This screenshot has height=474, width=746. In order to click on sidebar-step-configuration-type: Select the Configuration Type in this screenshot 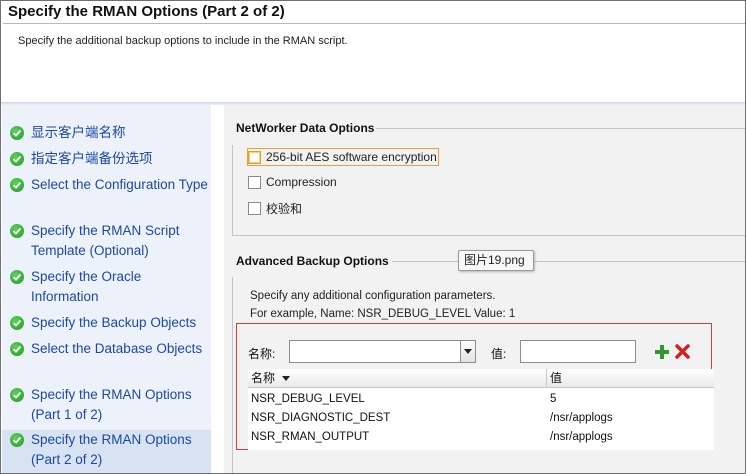, I will do `click(106, 185)`.